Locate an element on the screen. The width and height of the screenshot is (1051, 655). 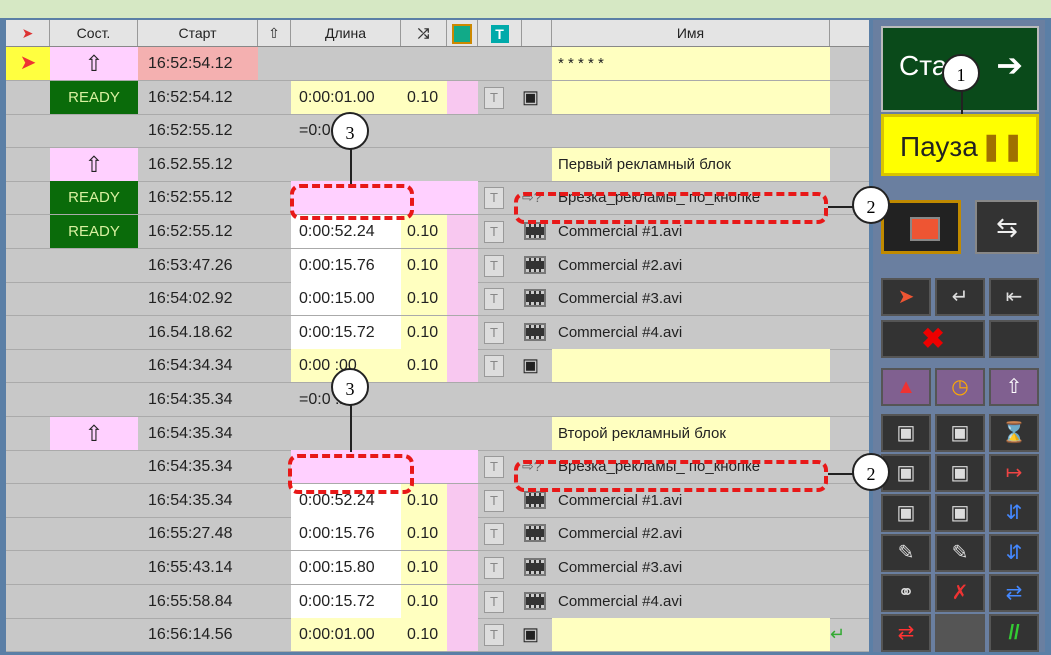
cut-in-button is located at coordinates (921, 227).